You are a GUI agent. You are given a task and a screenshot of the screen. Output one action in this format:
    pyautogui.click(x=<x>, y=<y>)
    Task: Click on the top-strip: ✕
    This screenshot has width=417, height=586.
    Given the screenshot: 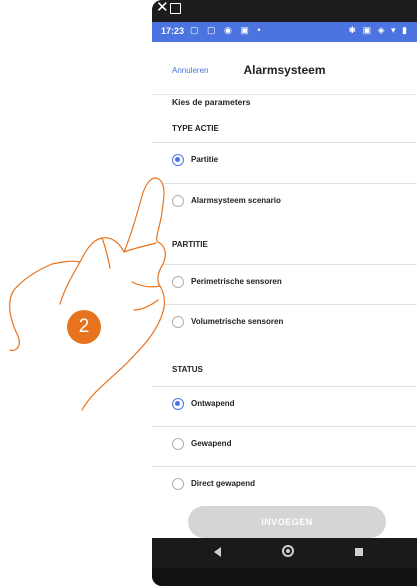 What is the action you would take?
    pyautogui.click(x=284, y=11)
    